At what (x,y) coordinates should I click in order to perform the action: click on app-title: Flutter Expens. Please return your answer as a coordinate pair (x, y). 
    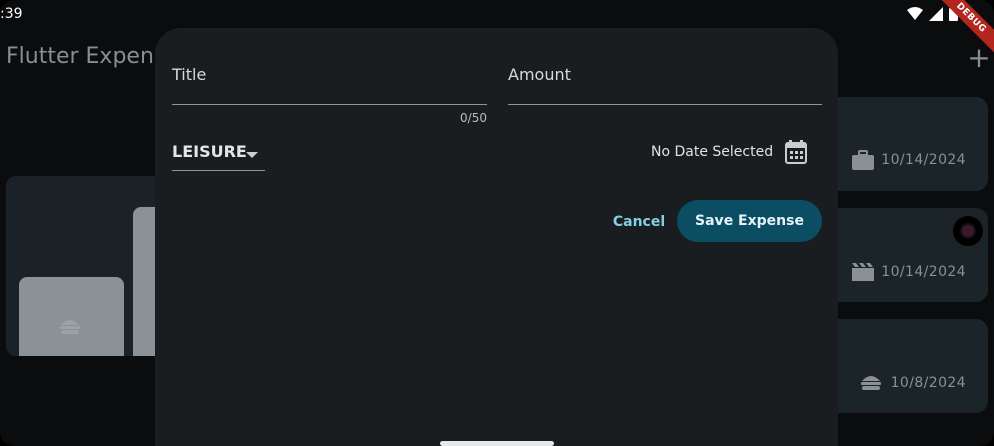
    Looking at the image, I should click on (86, 56).